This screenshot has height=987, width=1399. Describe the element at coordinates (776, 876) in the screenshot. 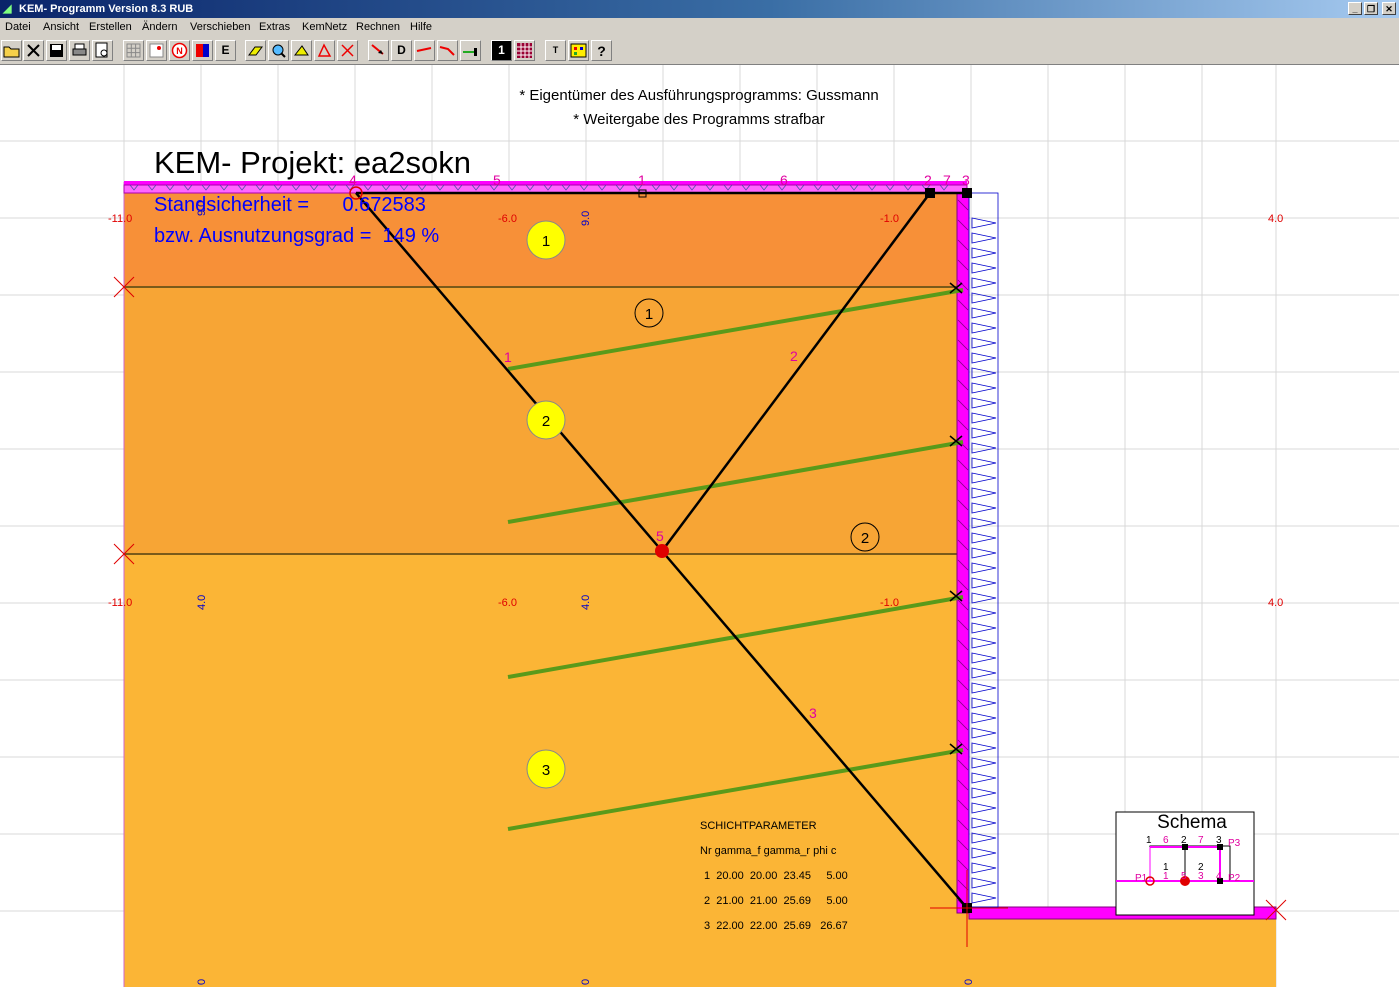

I see `svg-text:1 20.00 20.00 23.45 5.0: 1 20.00 20.00 23.45 5.00` at that location.